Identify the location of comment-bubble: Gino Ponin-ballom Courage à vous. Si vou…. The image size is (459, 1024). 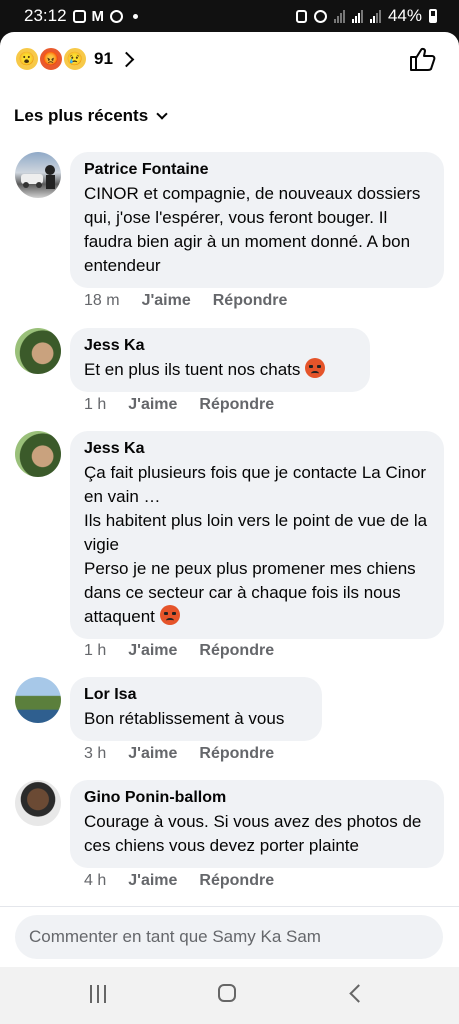
(257, 824).